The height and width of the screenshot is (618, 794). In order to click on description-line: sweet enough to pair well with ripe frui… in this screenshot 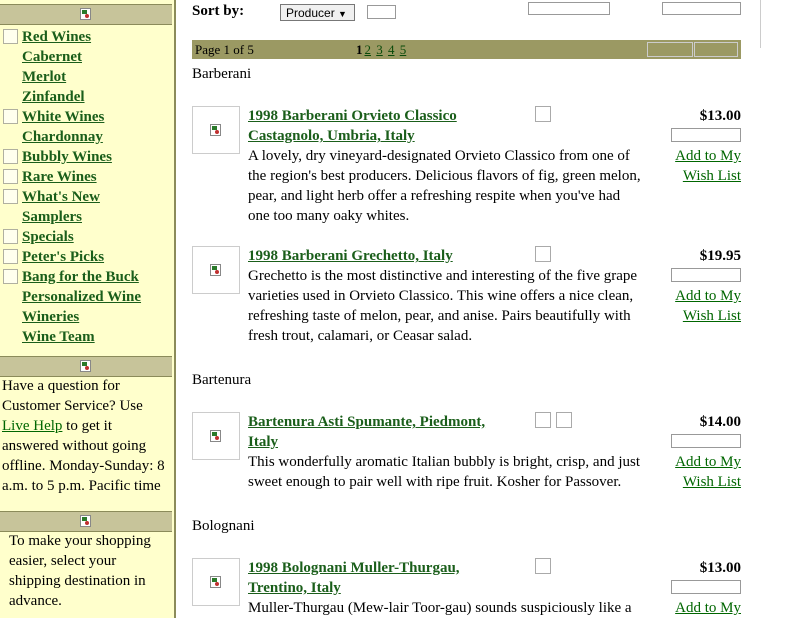, I will do `click(435, 482)`.